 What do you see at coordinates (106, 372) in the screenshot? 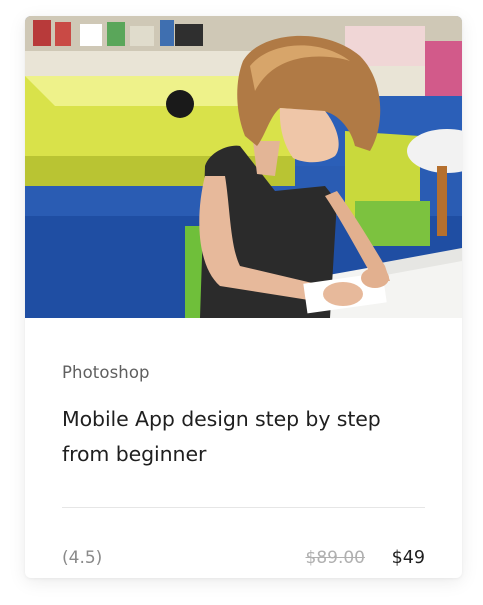
I see `course-category-link: Photoshop` at bounding box center [106, 372].